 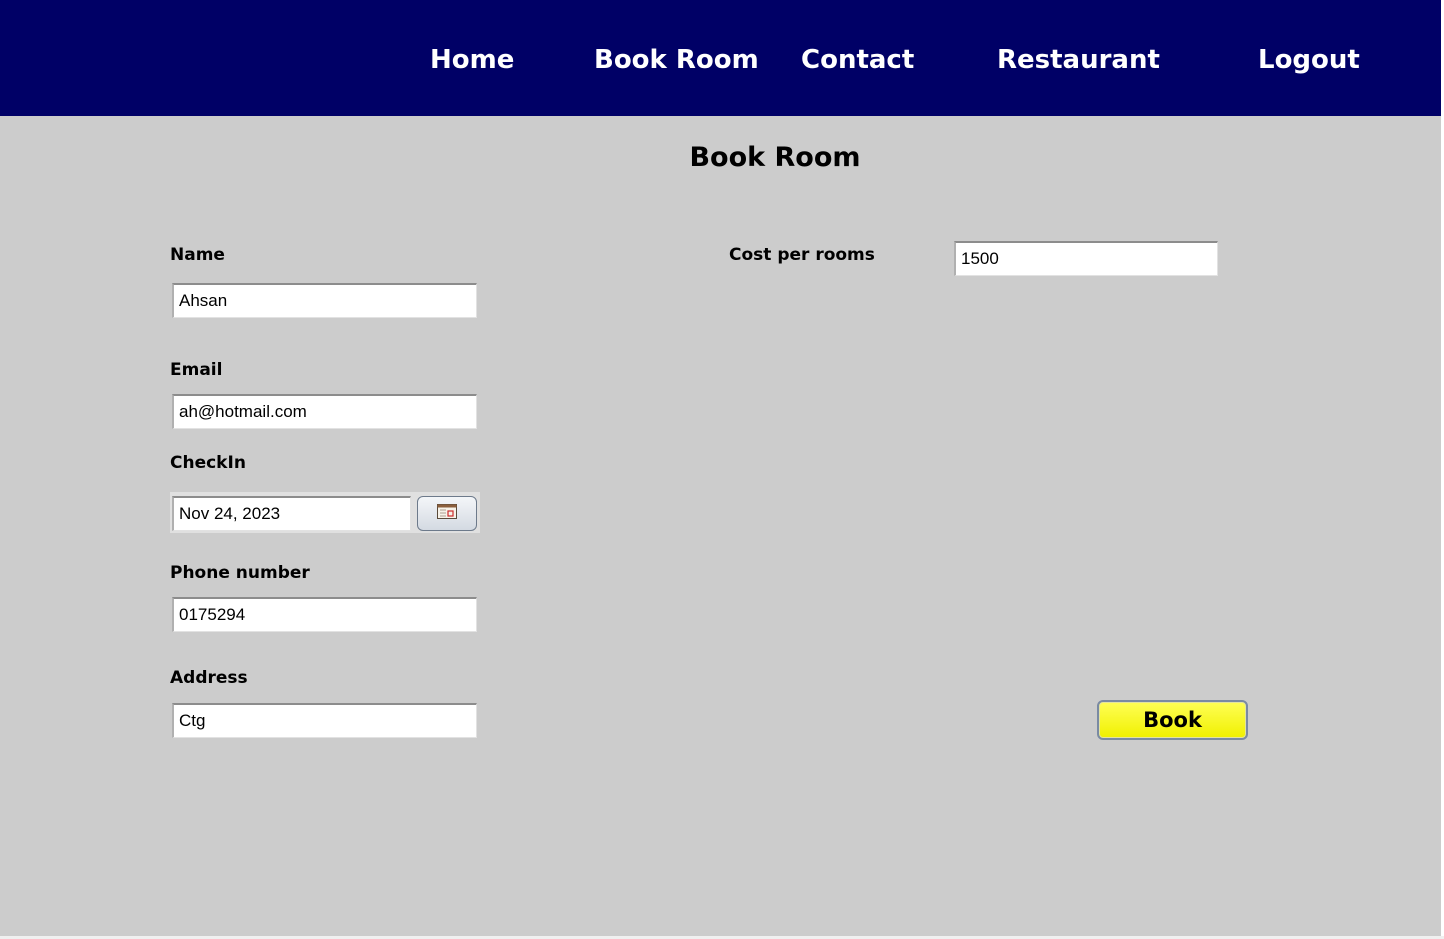 I want to click on nav-book-room: Book Room, so click(x=676, y=60).